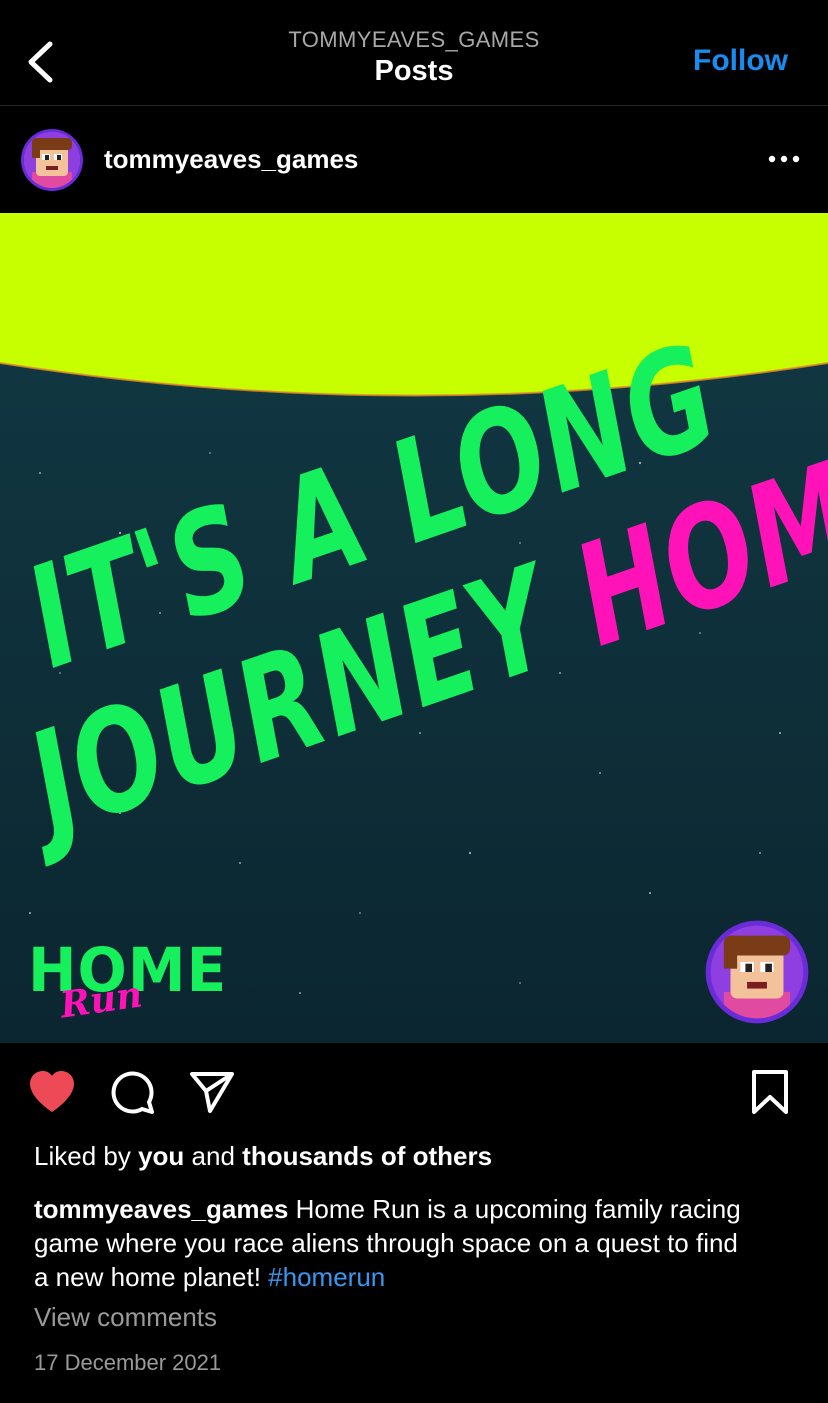  Describe the element at coordinates (213, 1156) in the screenshot. I see `likes-and: and` at that location.